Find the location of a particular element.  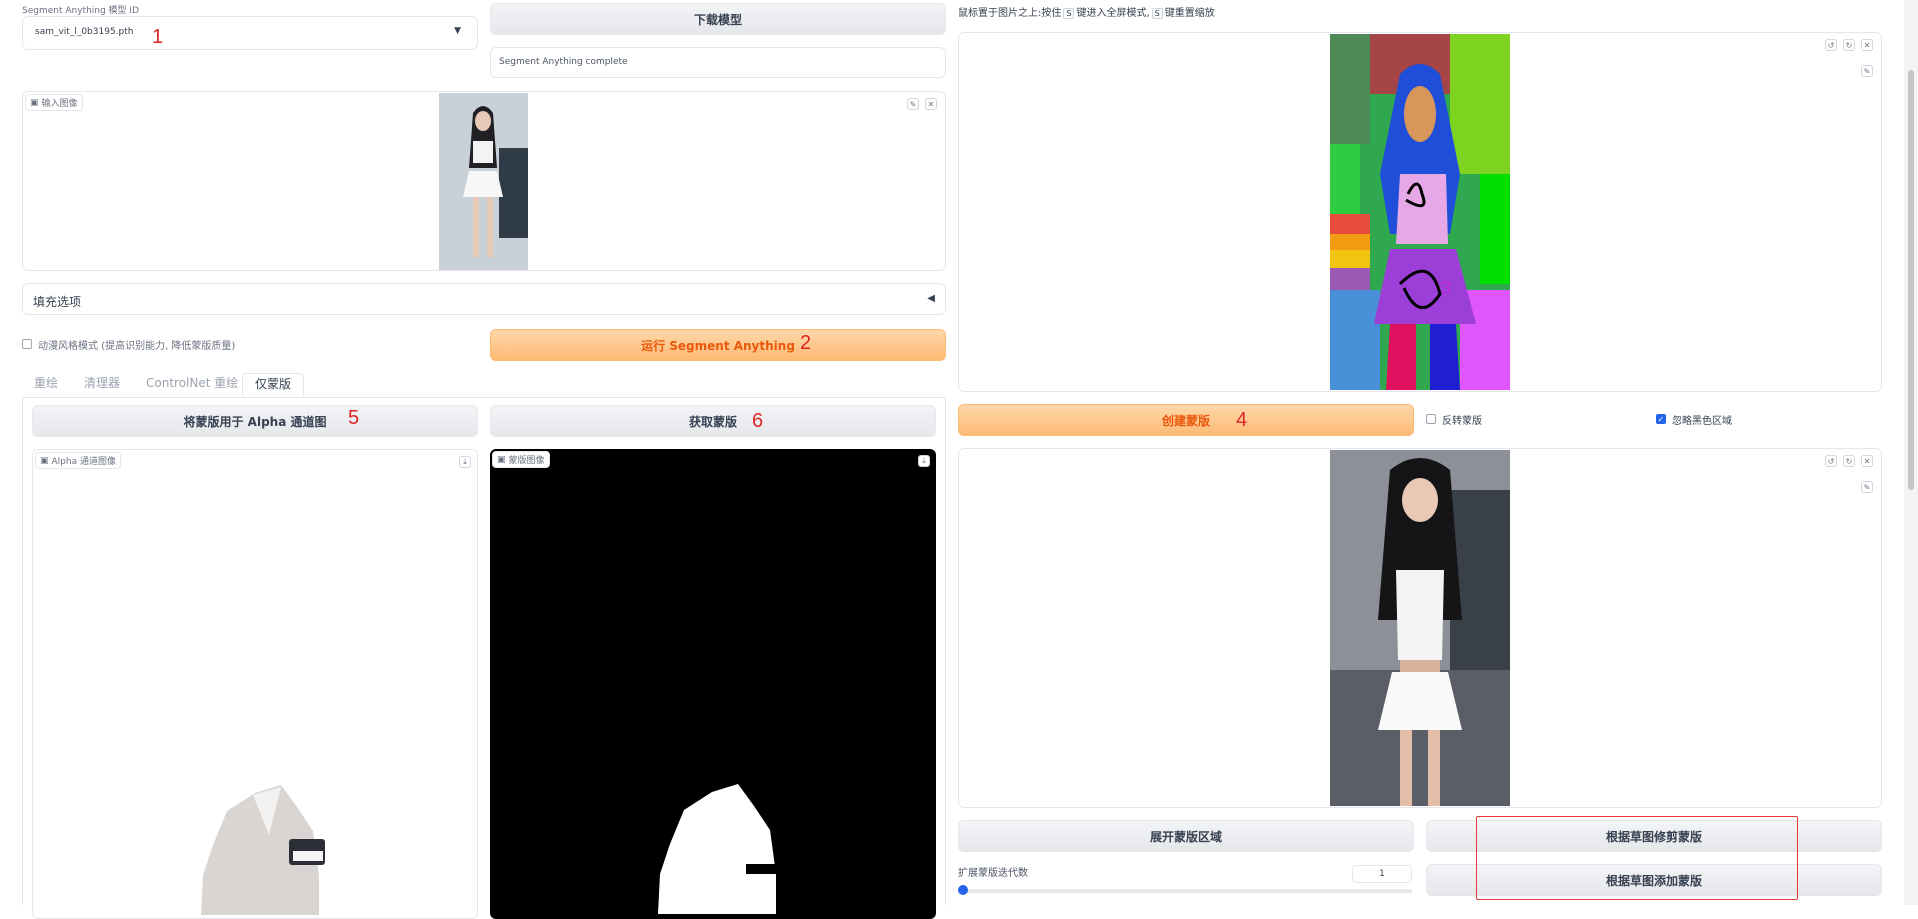

mask-white-shape is located at coordinates (717, 849).